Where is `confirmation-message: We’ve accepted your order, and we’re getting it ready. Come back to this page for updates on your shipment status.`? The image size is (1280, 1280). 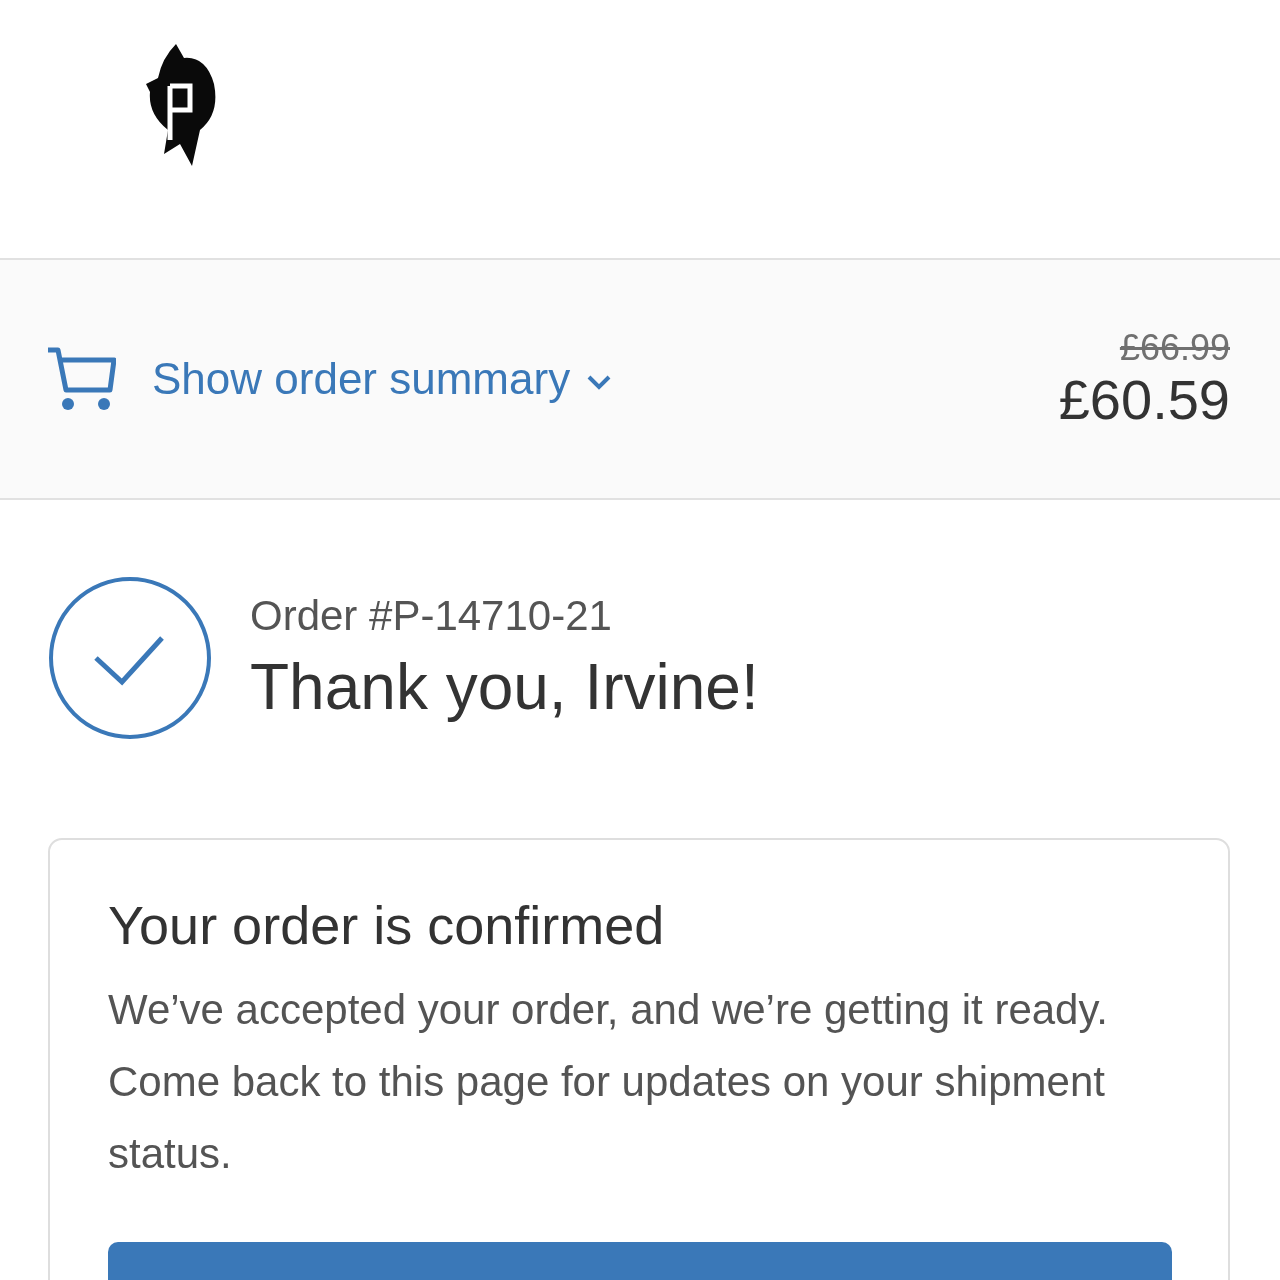
confirmation-message: We’ve accepted your order, and we’re getting it ready. Come back to this page for updates on your shipment status. is located at coordinates (608, 1082).